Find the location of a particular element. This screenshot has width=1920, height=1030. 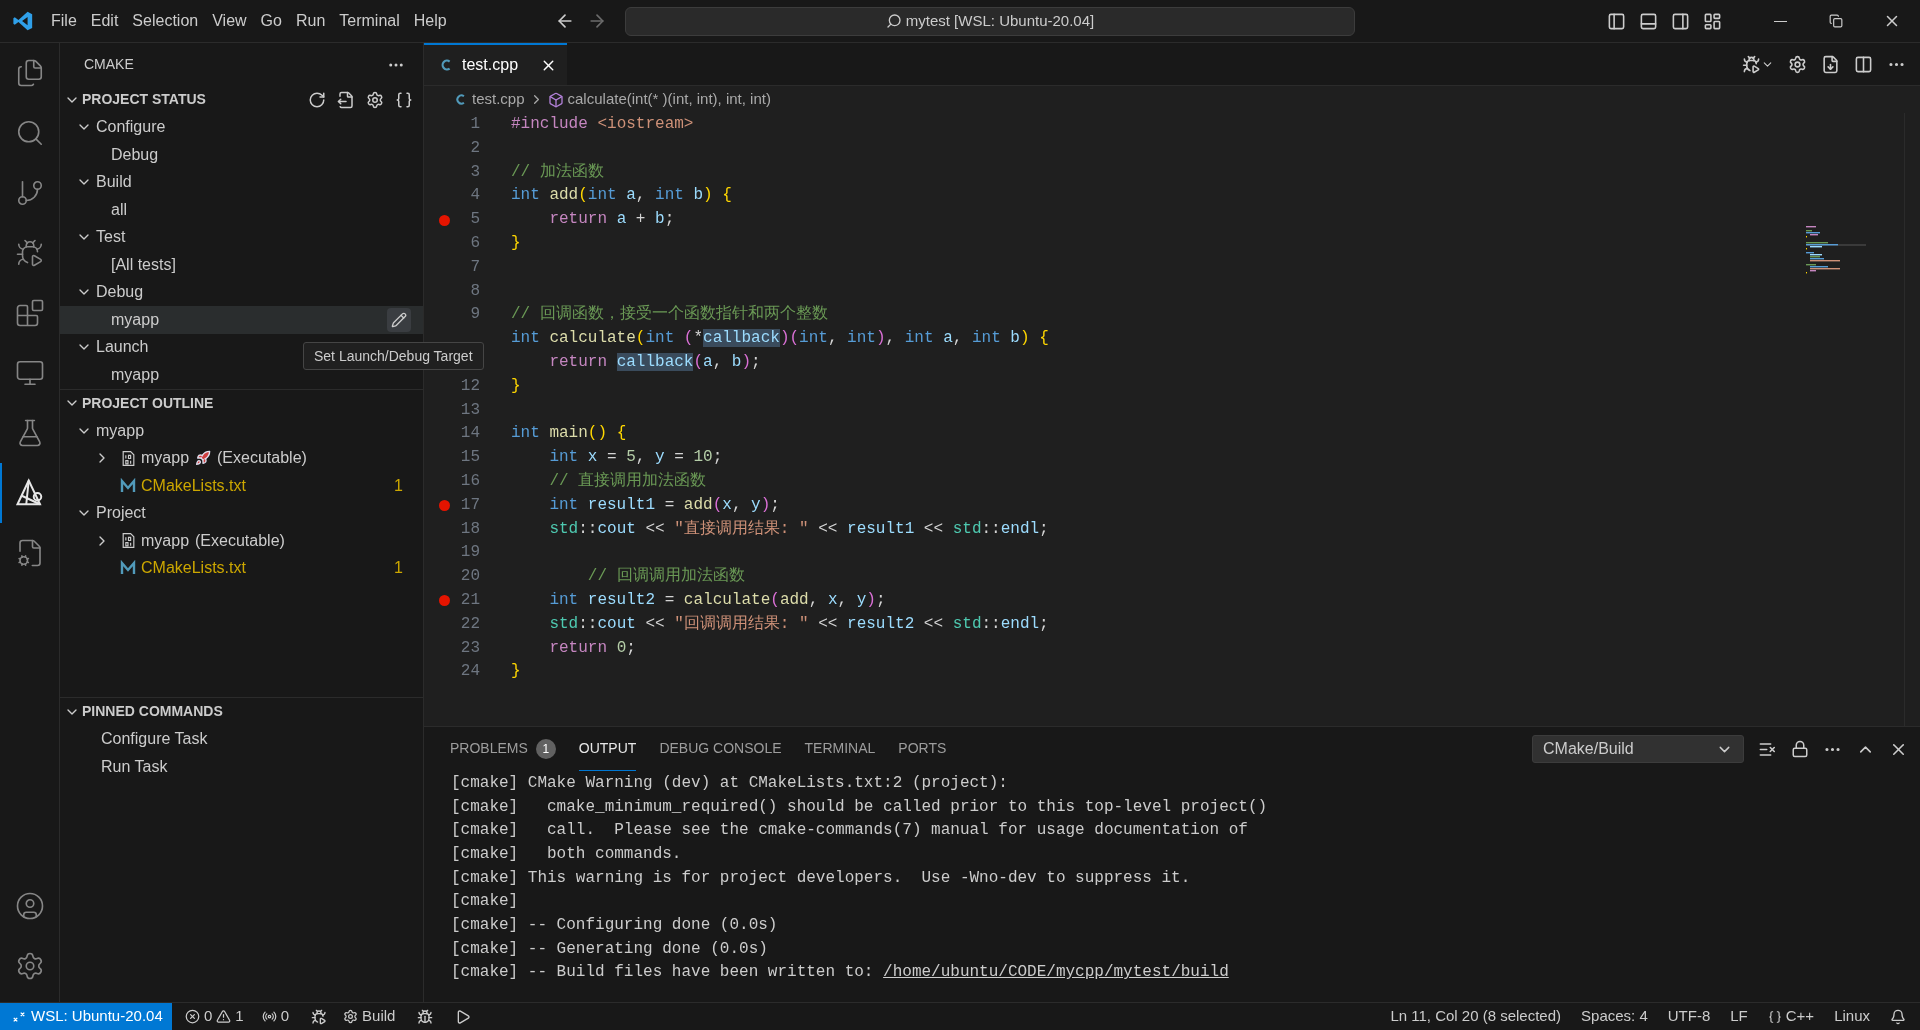

panel-tab: OUTPUT is located at coordinates (607, 749).